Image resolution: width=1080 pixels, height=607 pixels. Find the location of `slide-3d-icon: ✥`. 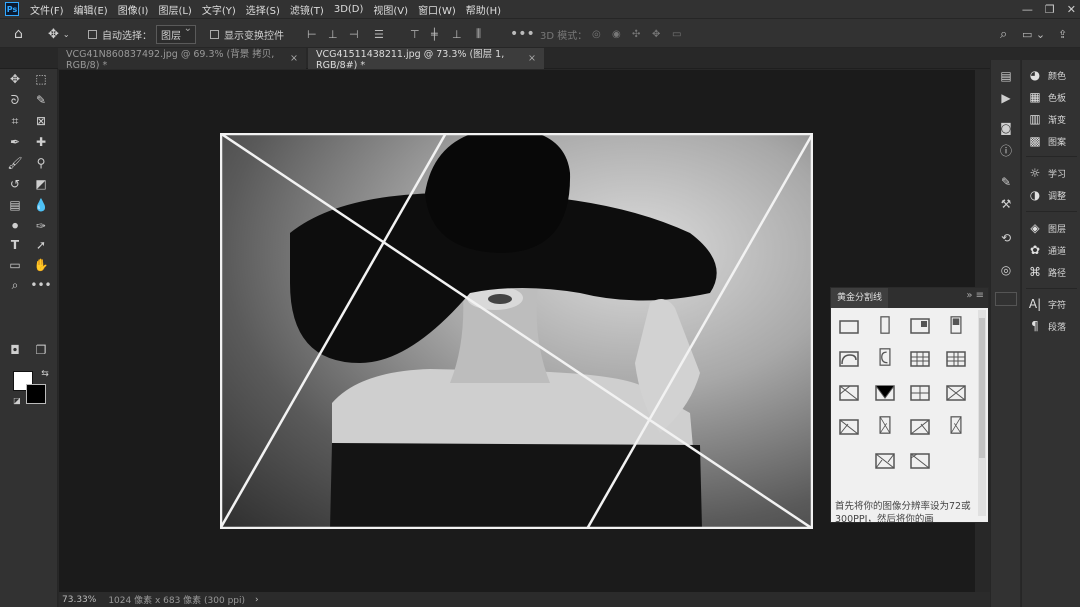

slide-3d-icon: ✥ is located at coordinates (656, 34).